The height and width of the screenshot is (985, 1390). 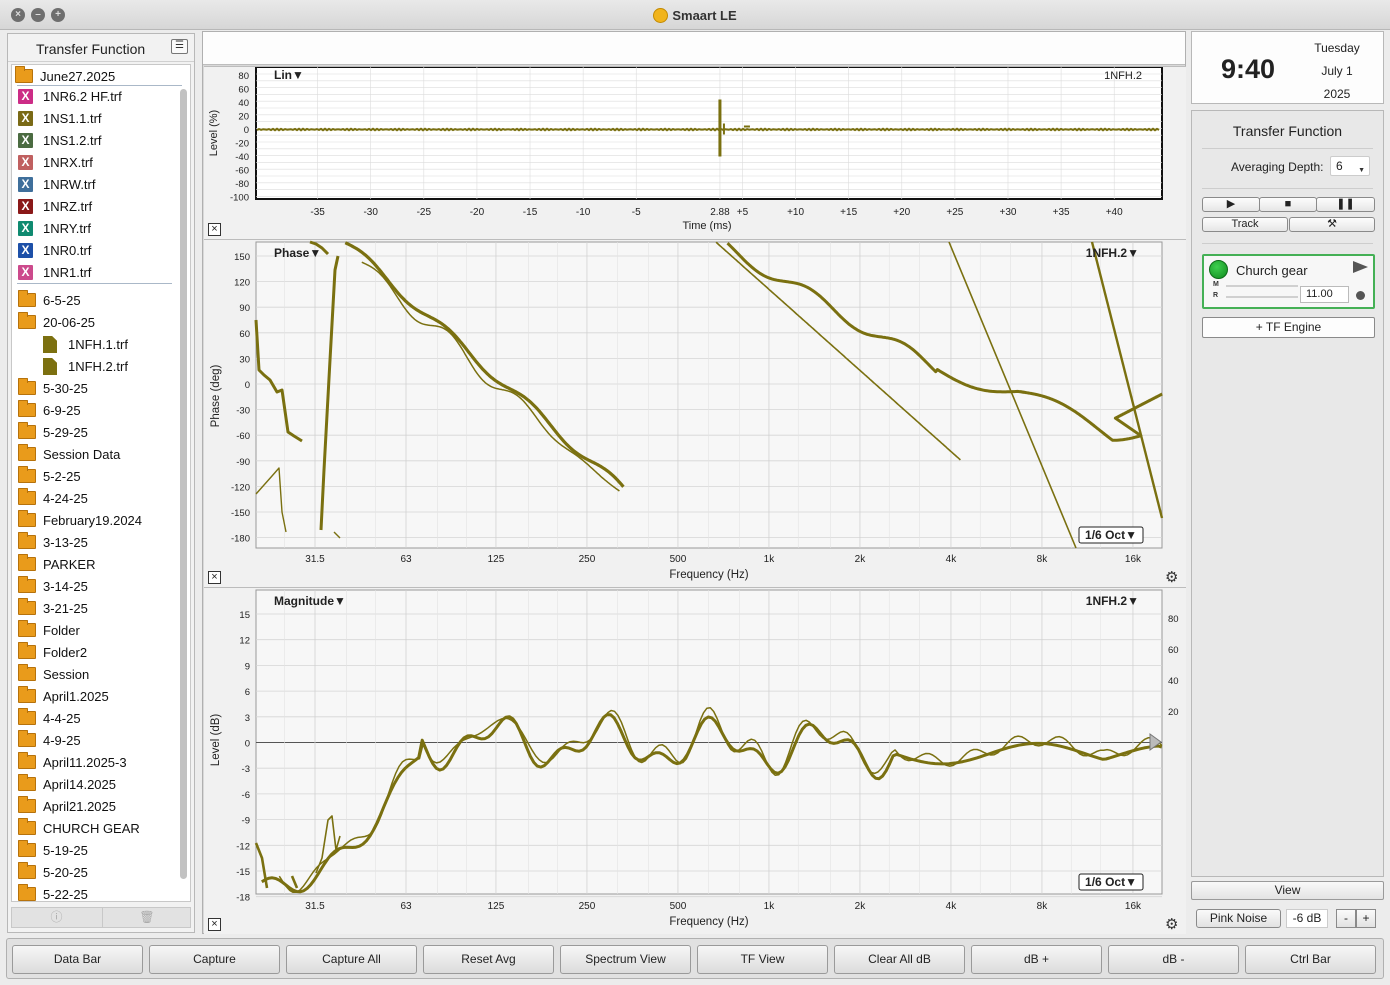 I want to click on track-button: Track, so click(x=1245, y=224).